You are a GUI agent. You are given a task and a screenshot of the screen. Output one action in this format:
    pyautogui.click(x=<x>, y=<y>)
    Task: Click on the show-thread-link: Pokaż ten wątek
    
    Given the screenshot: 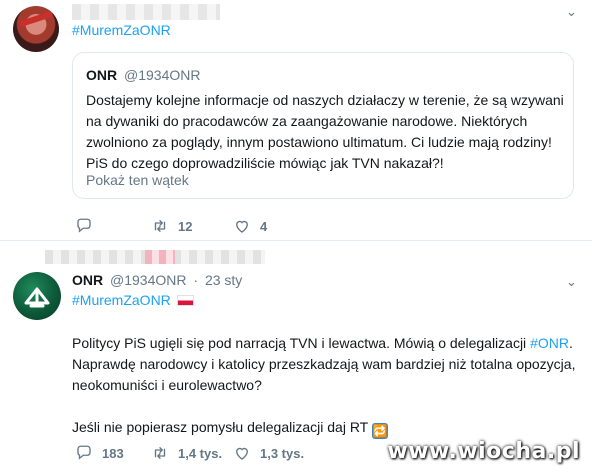 What is the action you would take?
    pyautogui.click(x=137, y=180)
    